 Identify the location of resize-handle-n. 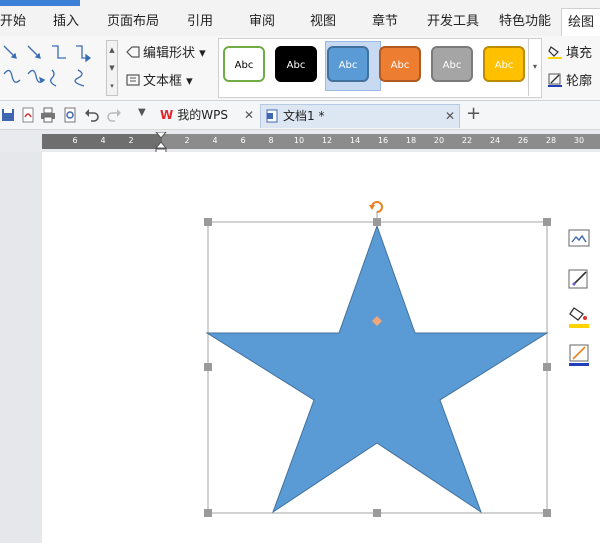
(377, 222).